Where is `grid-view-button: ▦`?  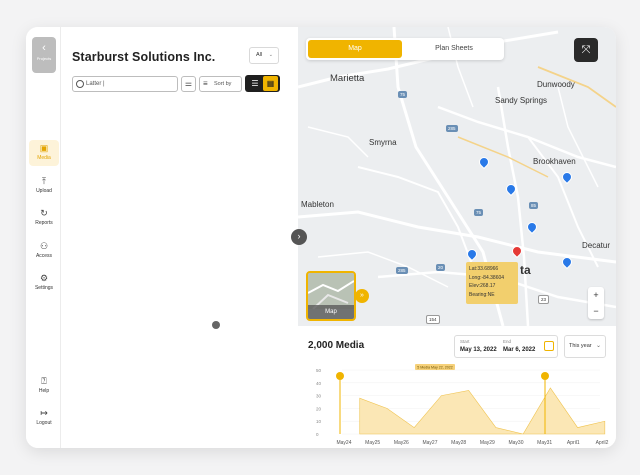 grid-view-button: ▦ is located at coordinates (270, 83).